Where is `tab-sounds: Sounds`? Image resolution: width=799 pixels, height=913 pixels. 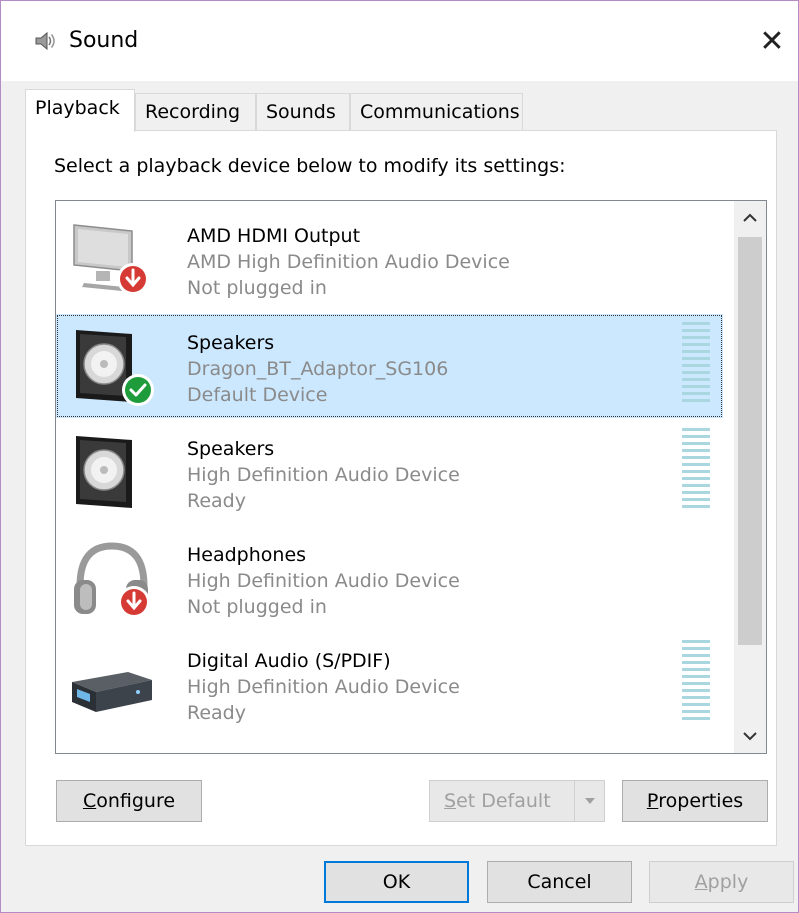
tab-sounds: Sounds is located at coordinates (303, 112).